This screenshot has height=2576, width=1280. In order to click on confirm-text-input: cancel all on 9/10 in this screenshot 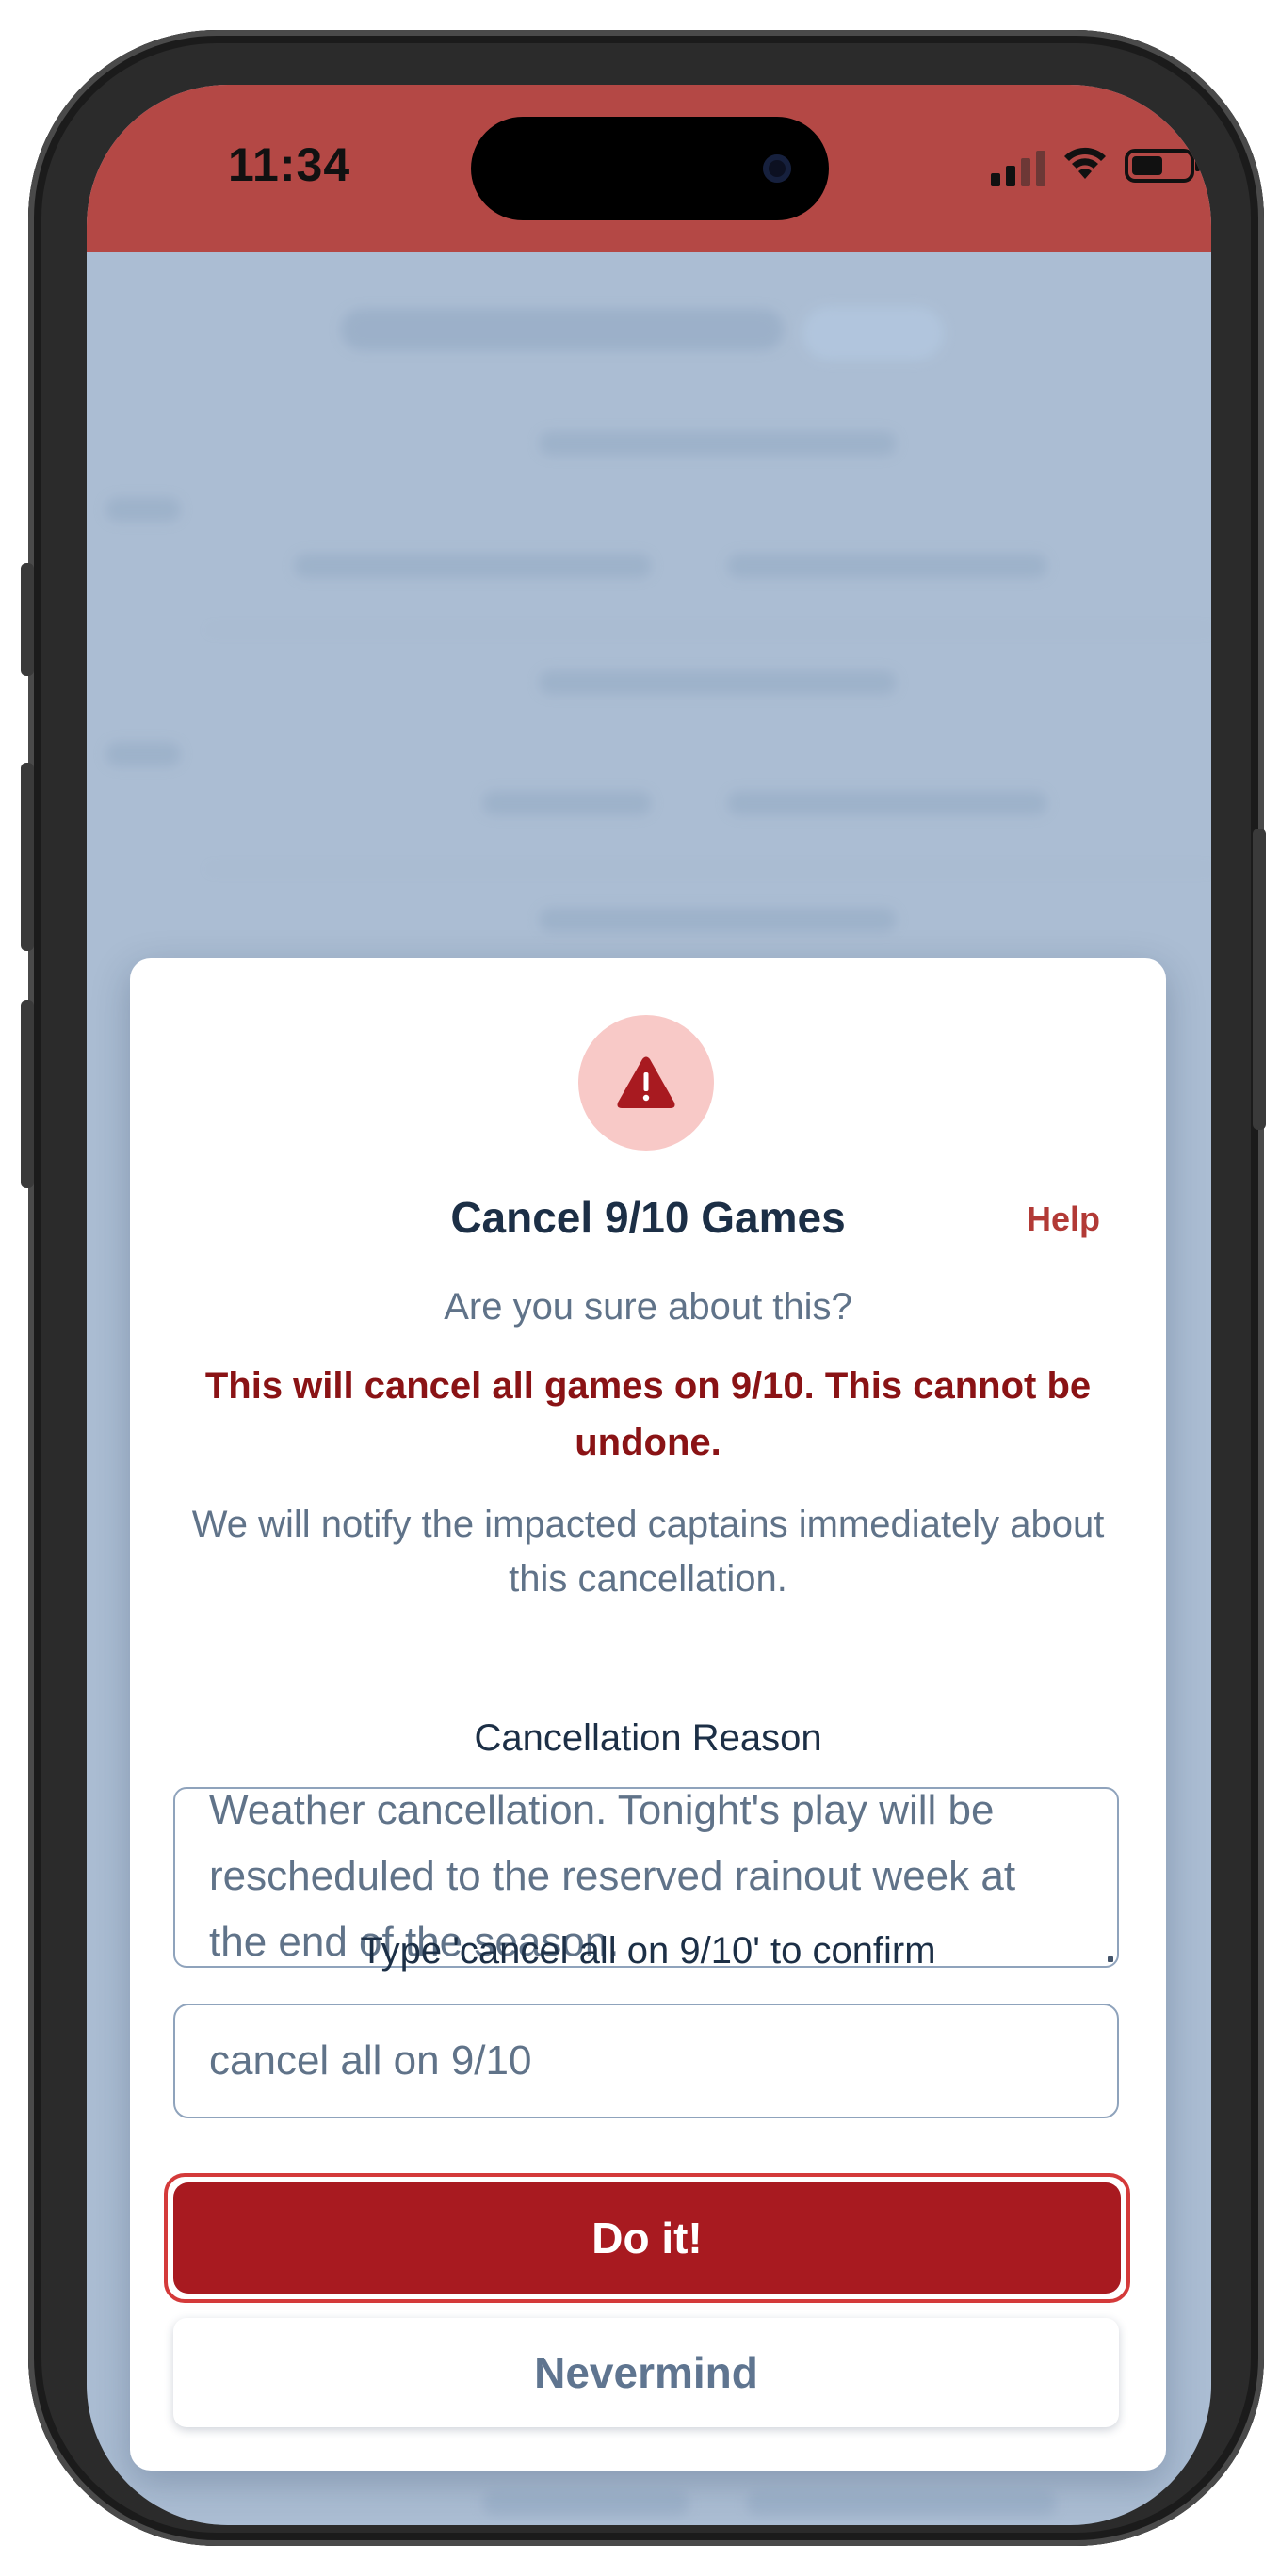, I will do `click(646, 2061)`.